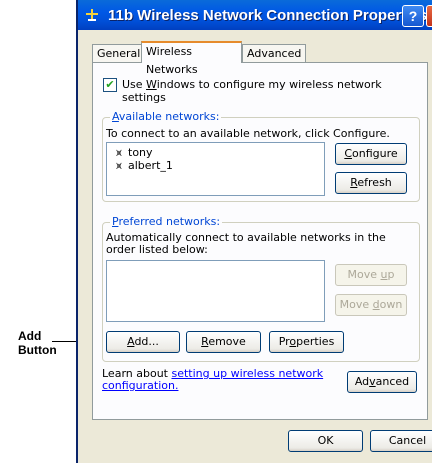 This screenshot has width=432, height=463. I want to click on setting-up-wireless-link: setting up wireless network, so click(247, 373).